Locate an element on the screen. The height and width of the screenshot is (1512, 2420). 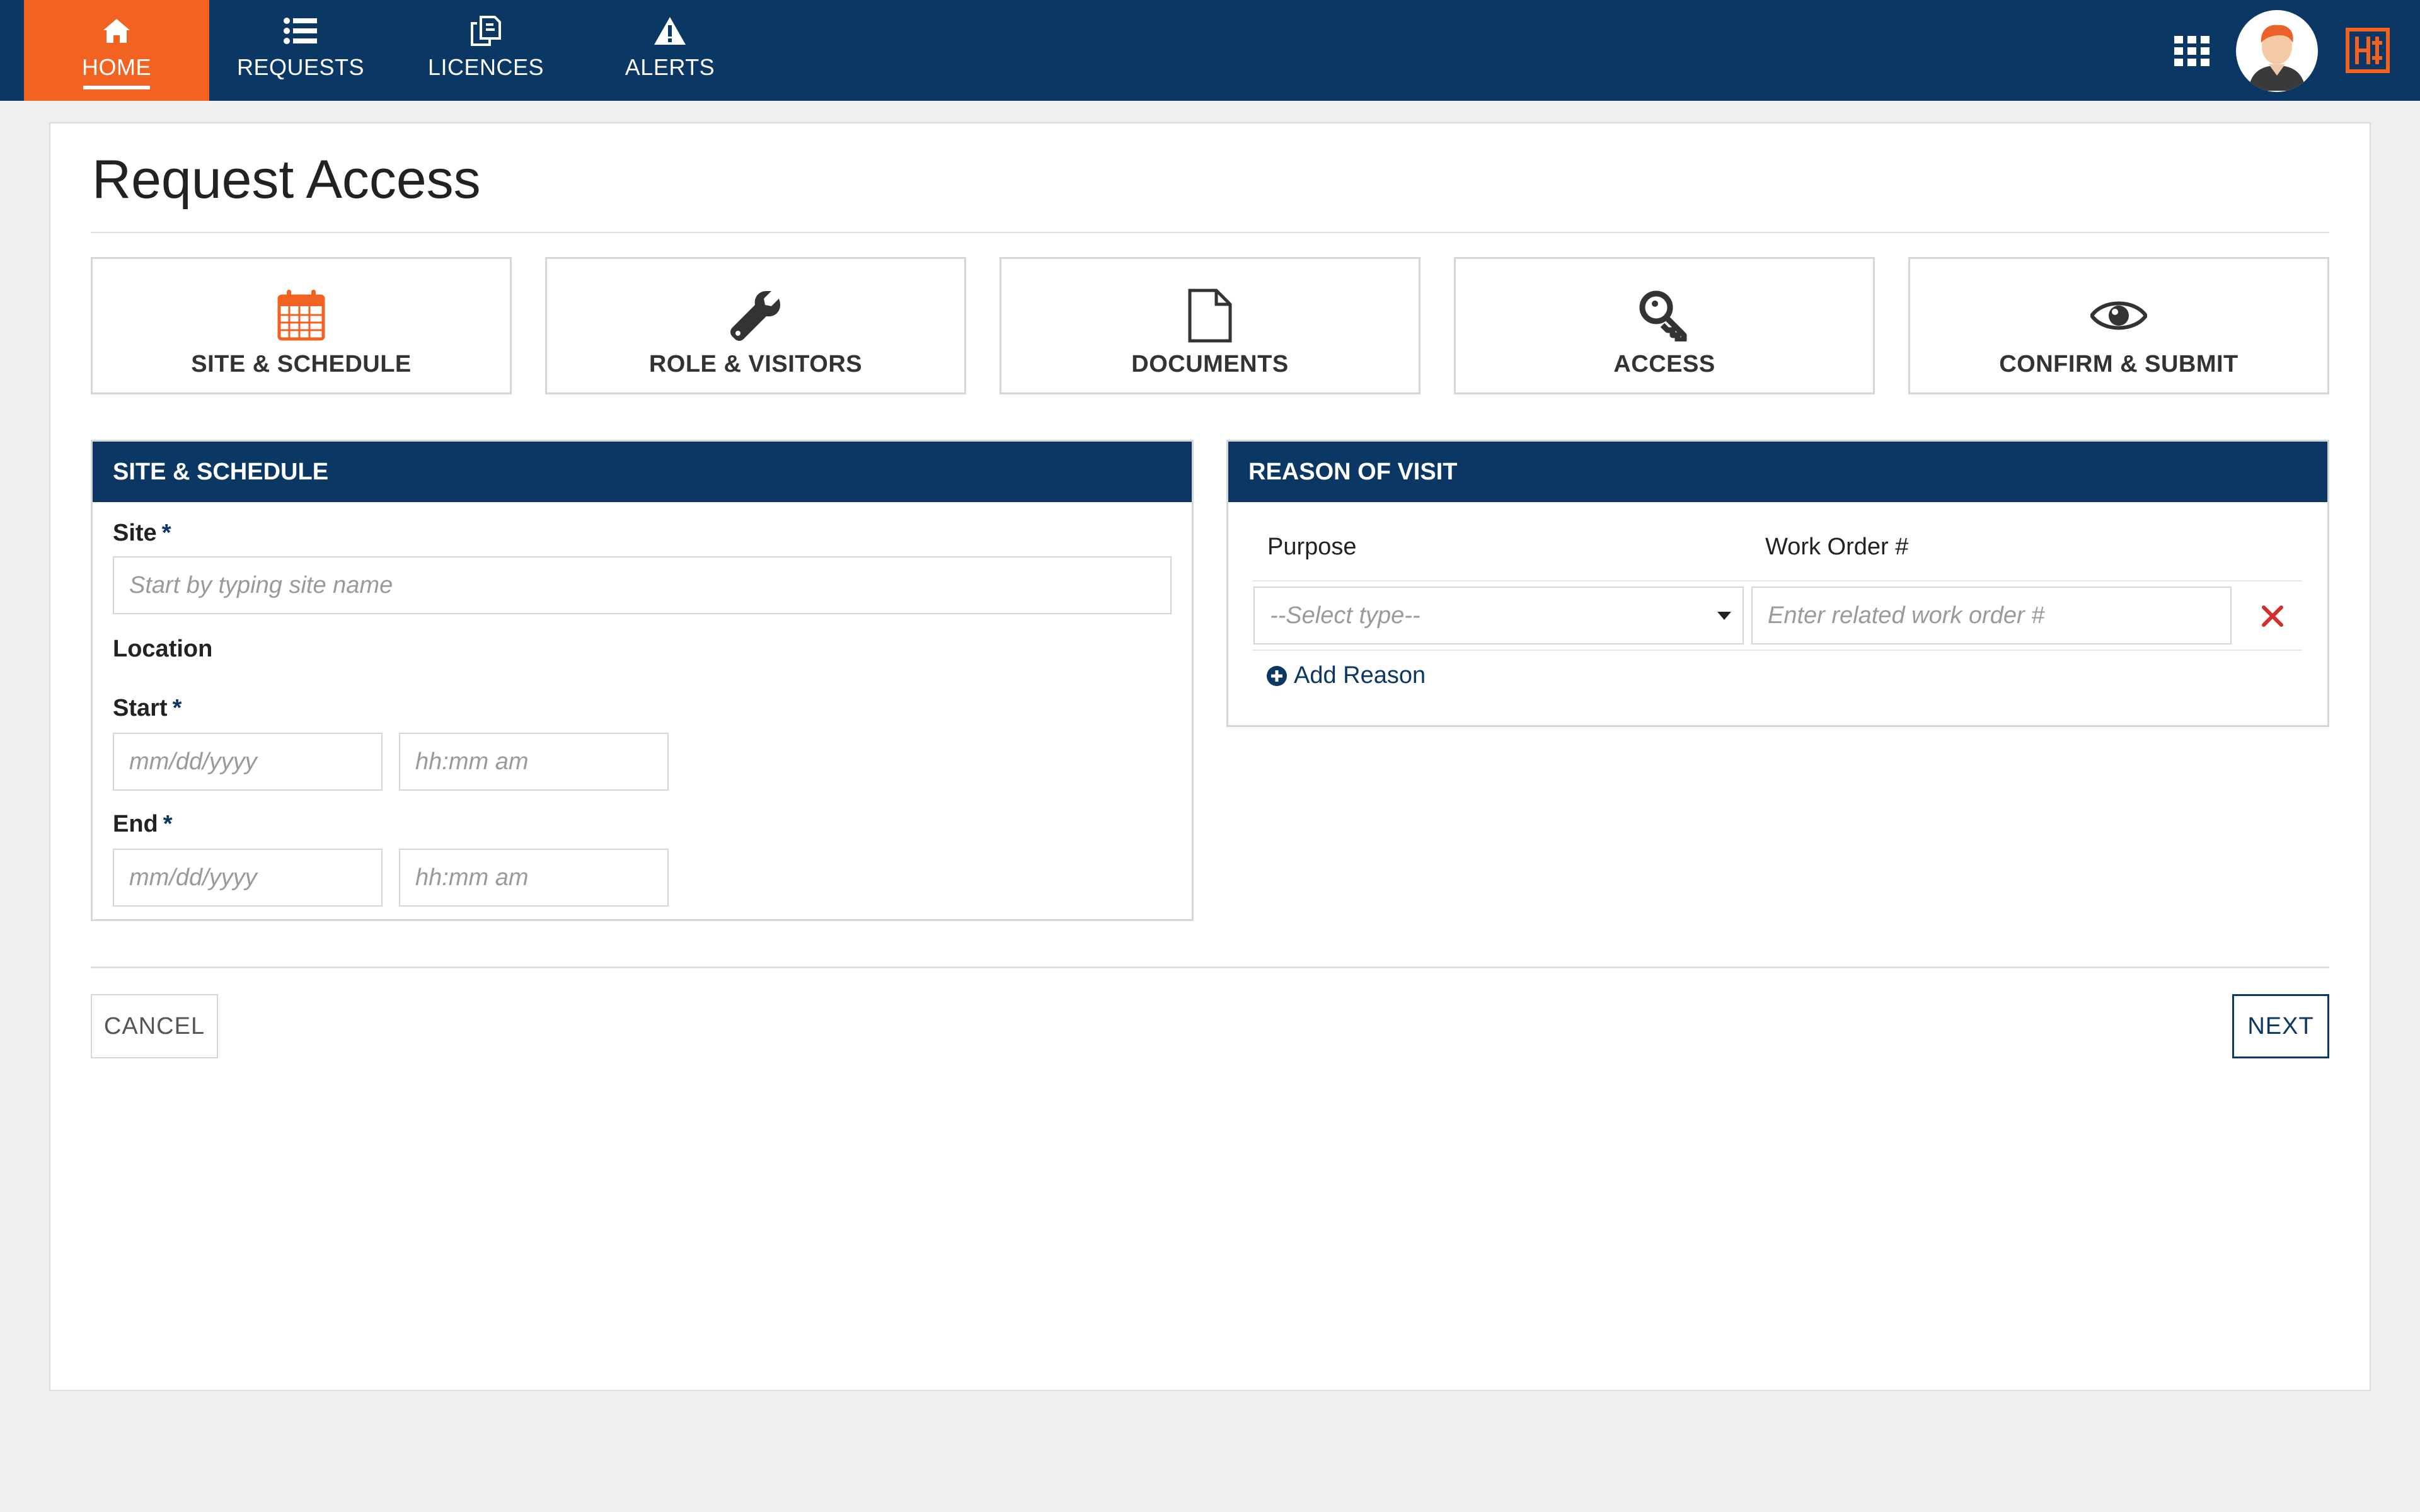
nav-label-licences: LICENCES is located at coordinates (485, 67).